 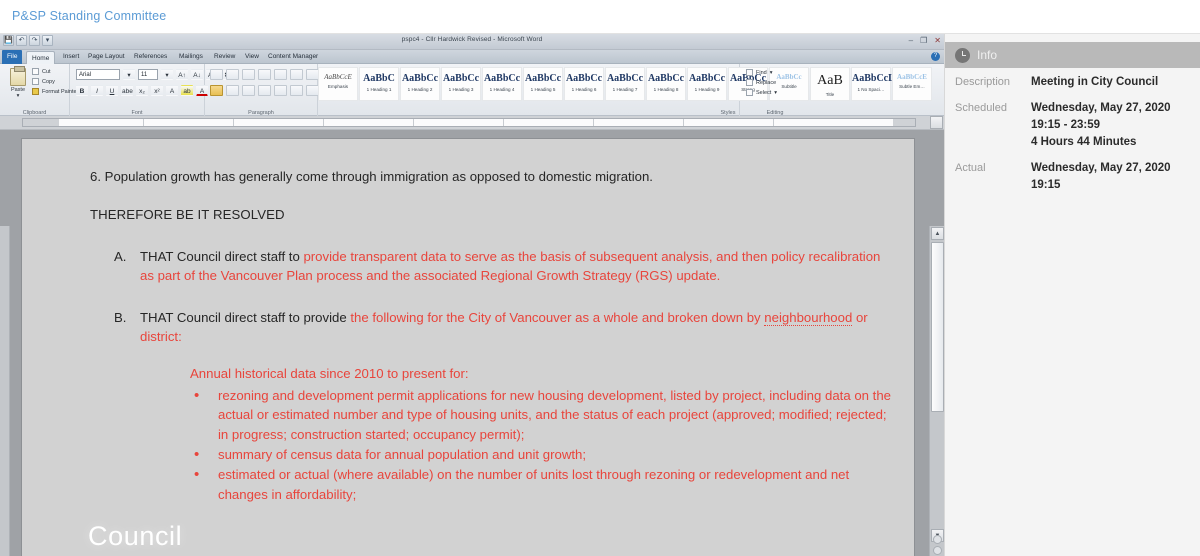 I want to click on info-key: Actual, so click(x=970, y=168).